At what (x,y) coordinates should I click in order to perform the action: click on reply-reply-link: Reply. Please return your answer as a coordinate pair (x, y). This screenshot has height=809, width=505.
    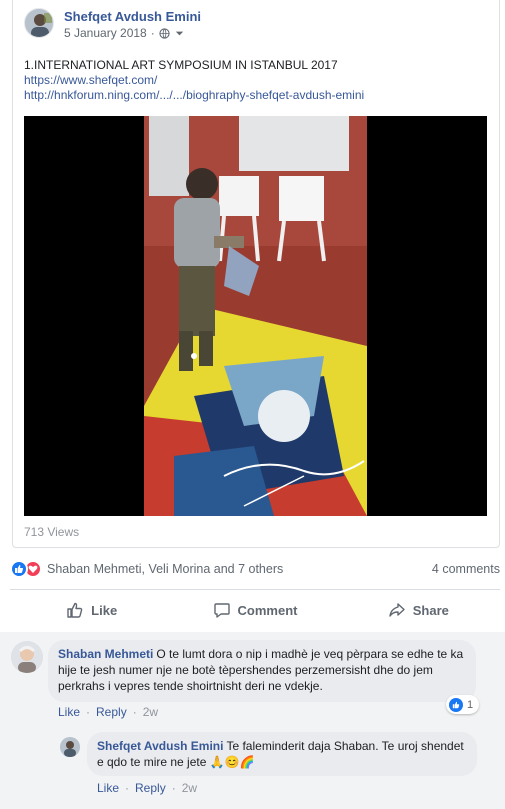
    Looking at the image, I should click on (150, 788).